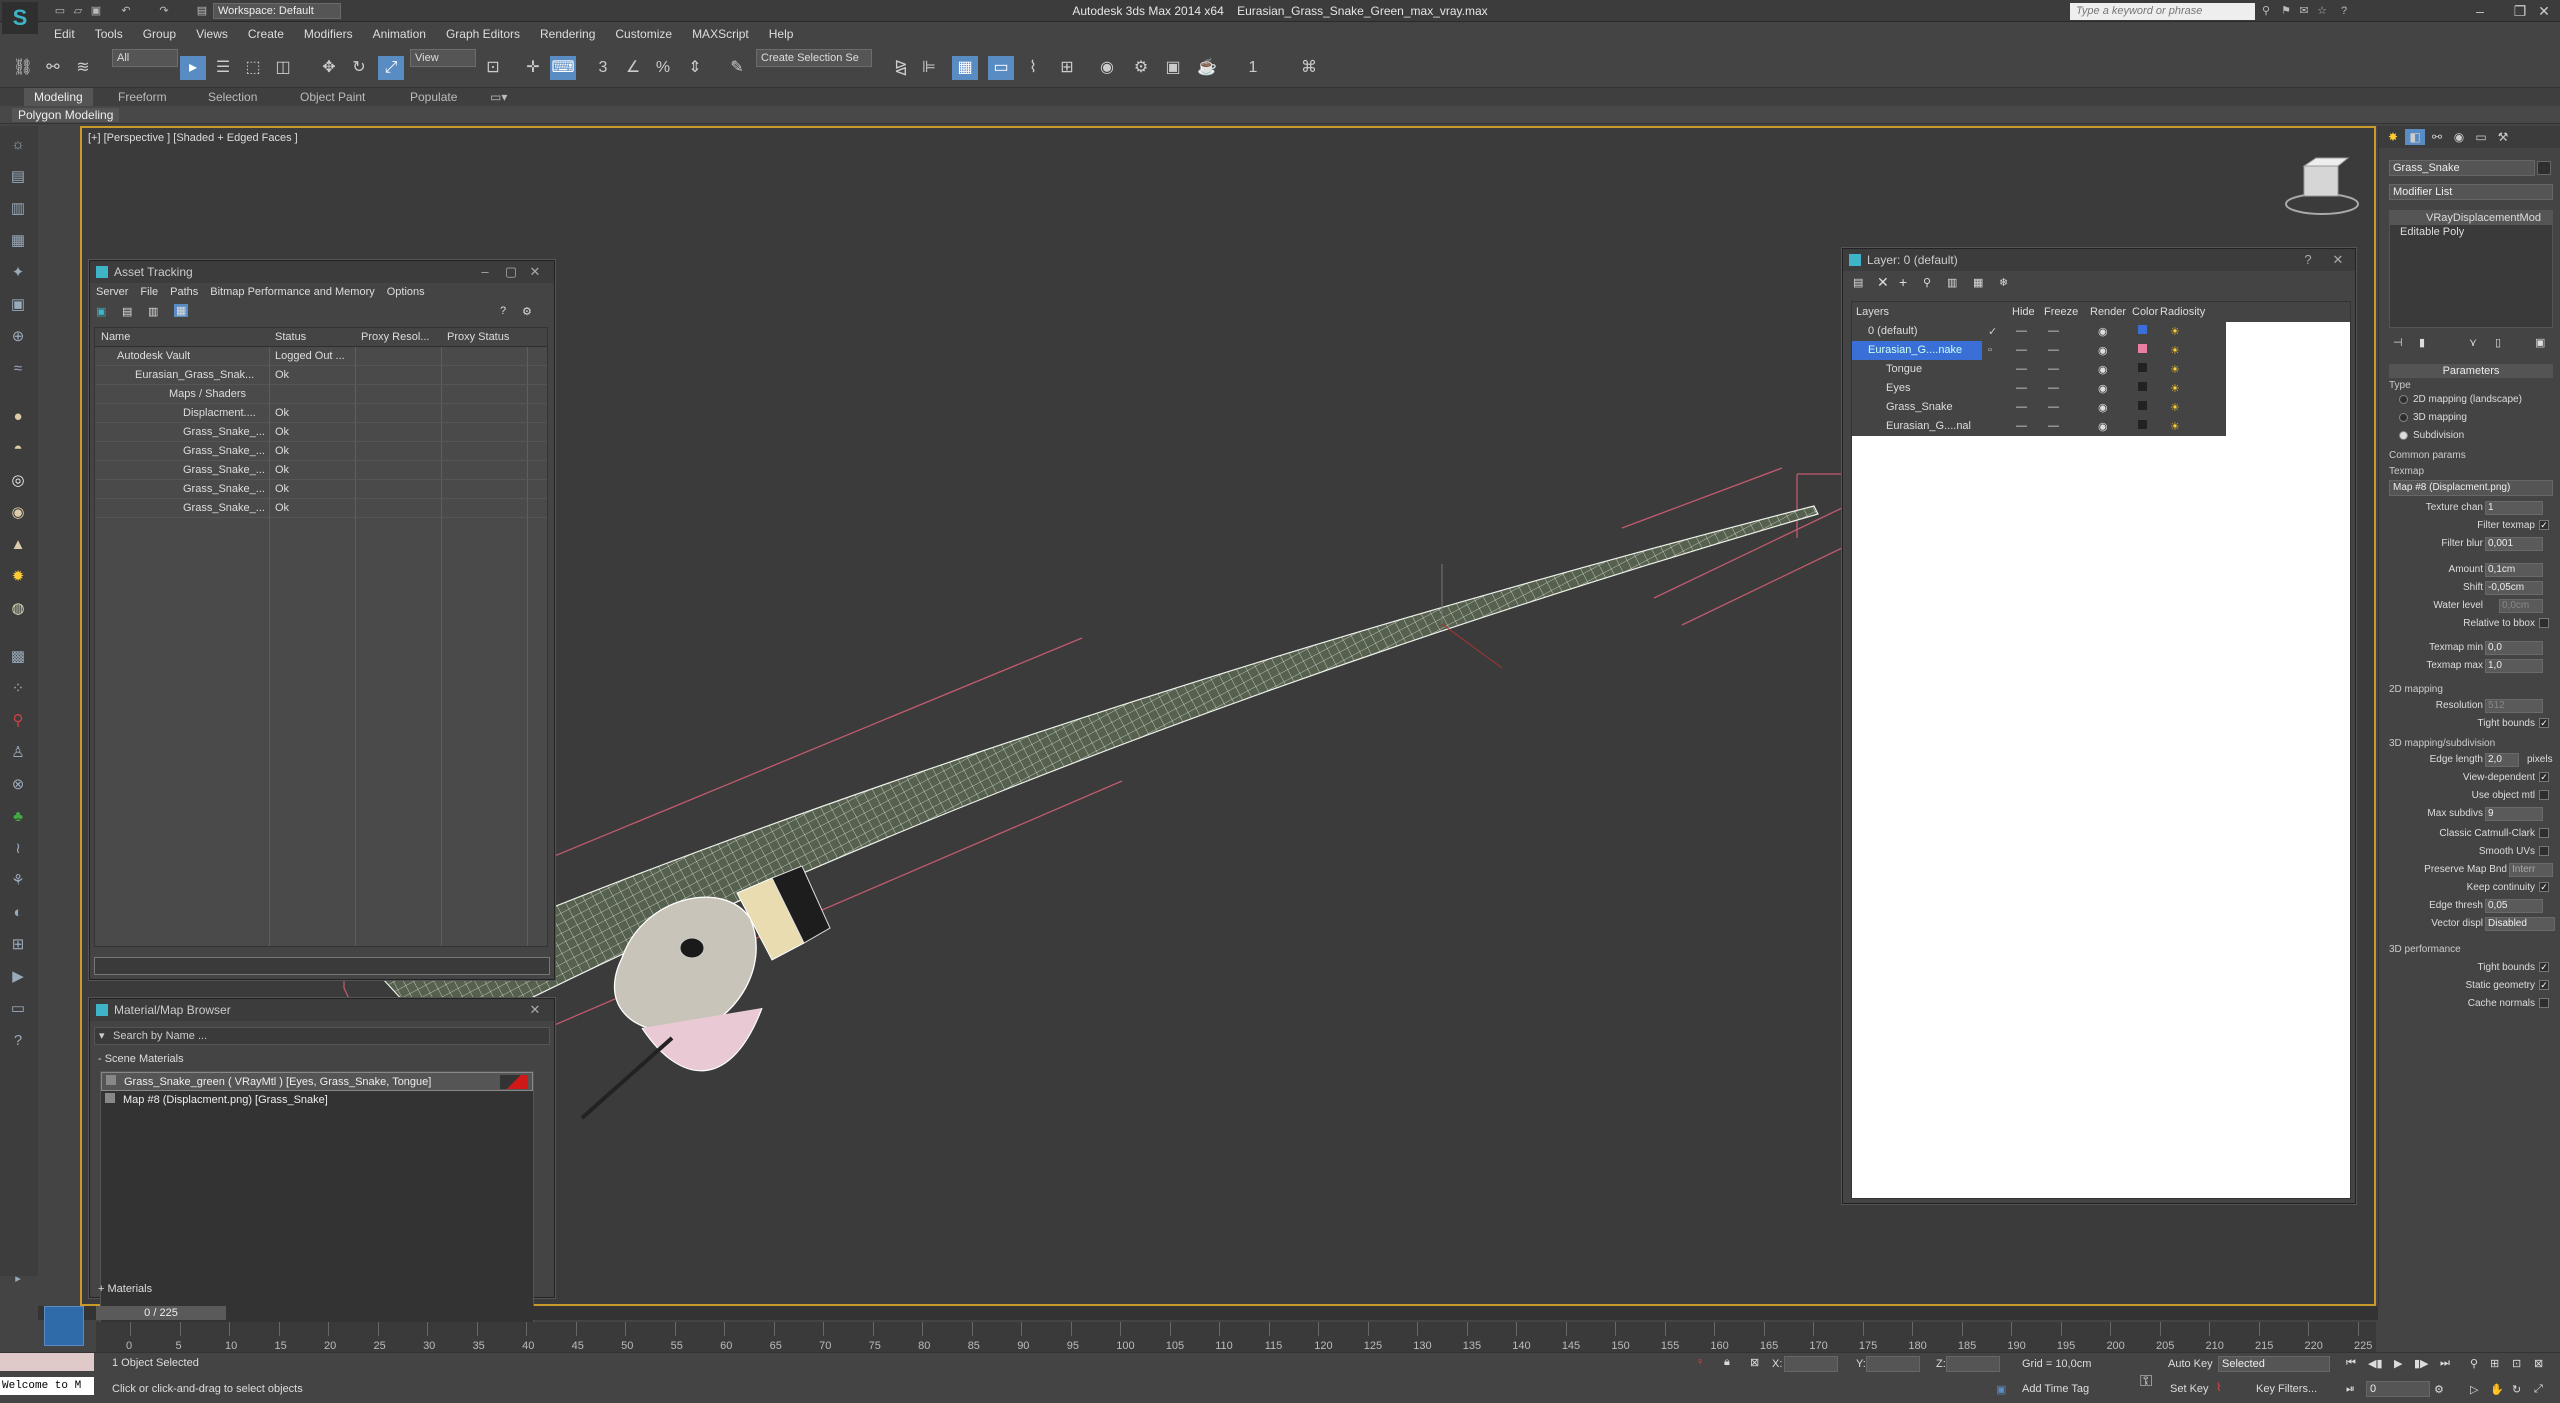  What do you see at coordinates (2473, 436) in the screenshot?
I see `type-subdivision: Subdivision` at bounding box center [2473, 436].